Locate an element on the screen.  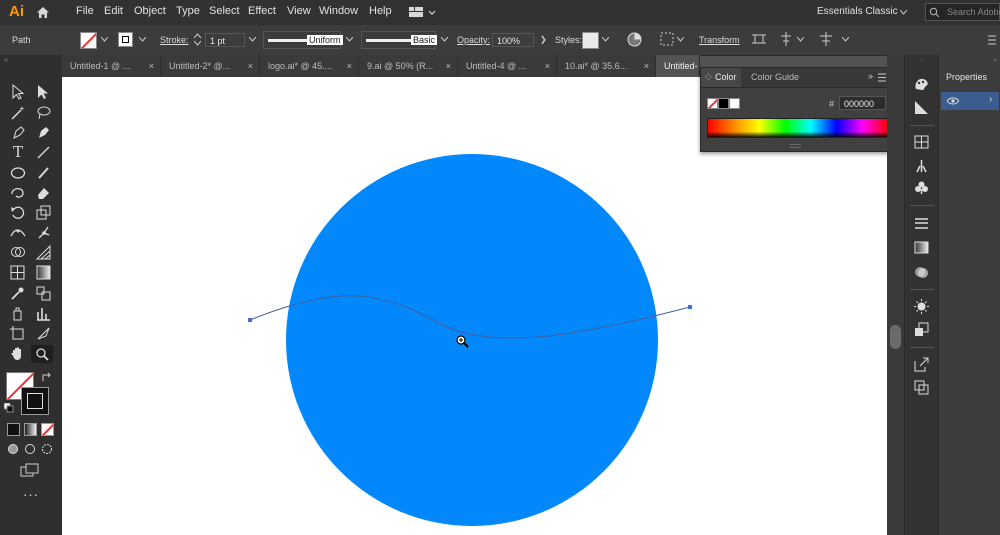
column-graph-tool-icon is located at coordinates (43, 313).